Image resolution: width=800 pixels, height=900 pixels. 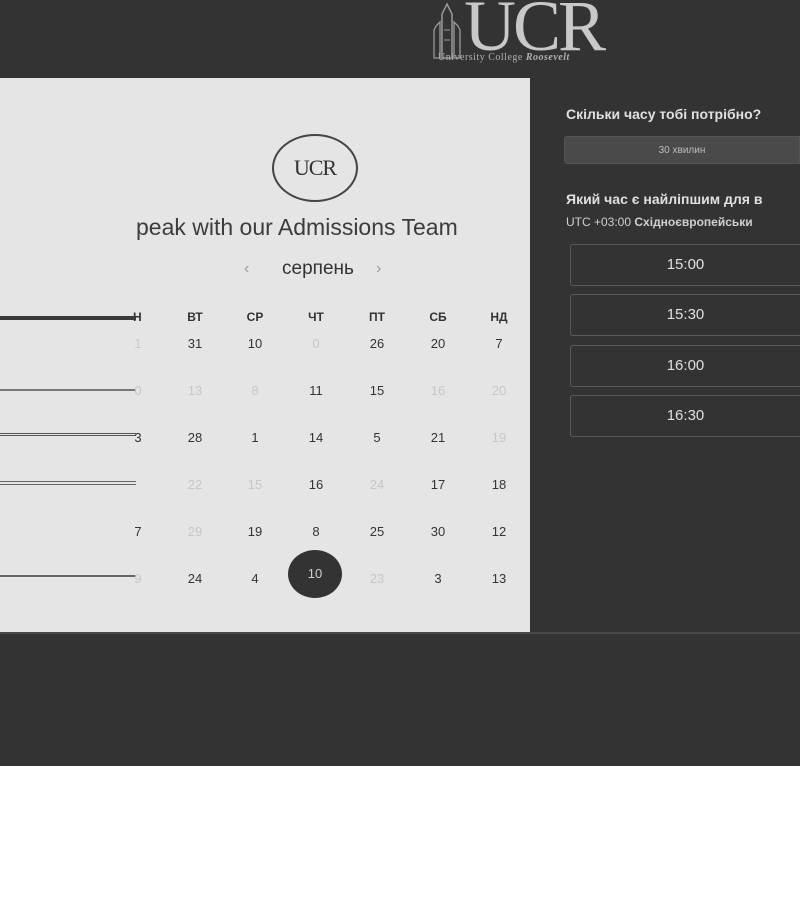 I want to click on logo-subtitle: University College Roosevelt, so click(x=504, y=57).